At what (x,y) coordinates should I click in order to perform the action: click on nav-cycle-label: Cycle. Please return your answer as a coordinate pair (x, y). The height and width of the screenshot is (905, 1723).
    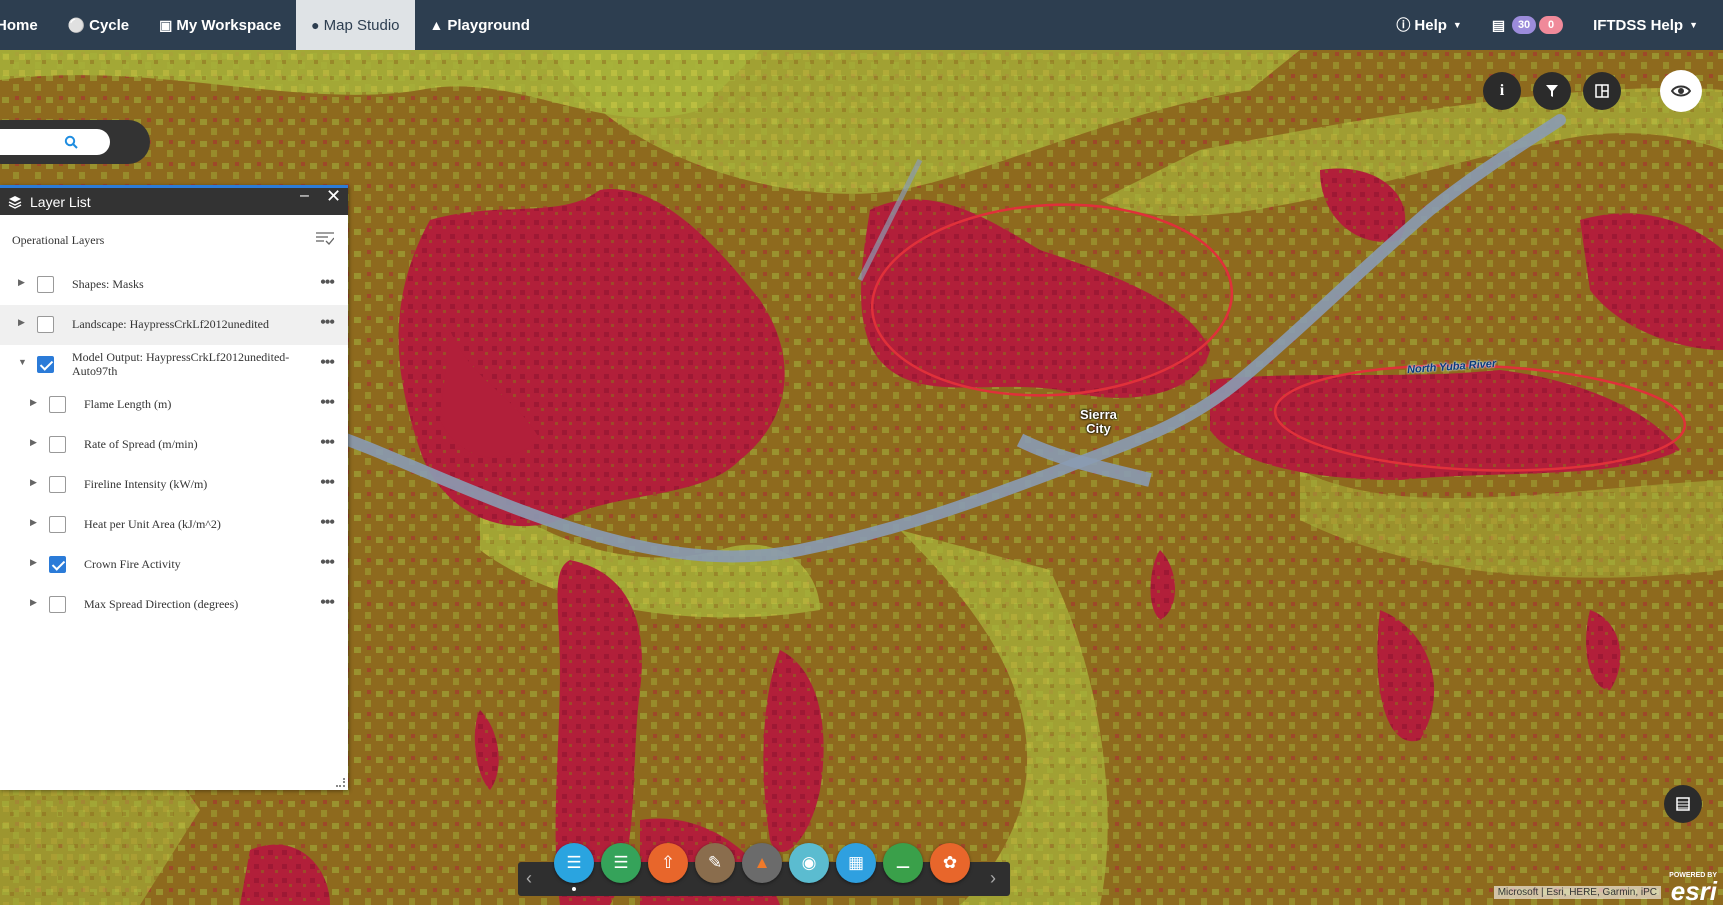
    Looking at the image, I should click on (109, 25).